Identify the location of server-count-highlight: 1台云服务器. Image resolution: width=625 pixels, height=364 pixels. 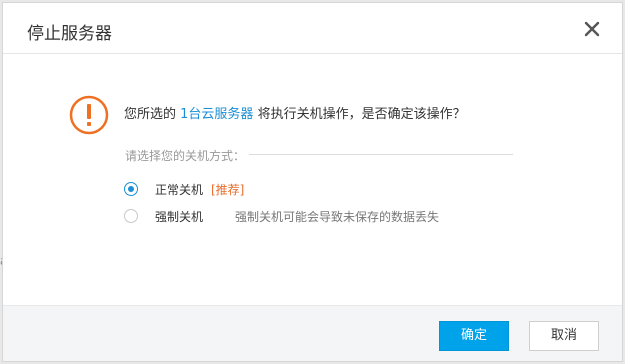
(217, 114).